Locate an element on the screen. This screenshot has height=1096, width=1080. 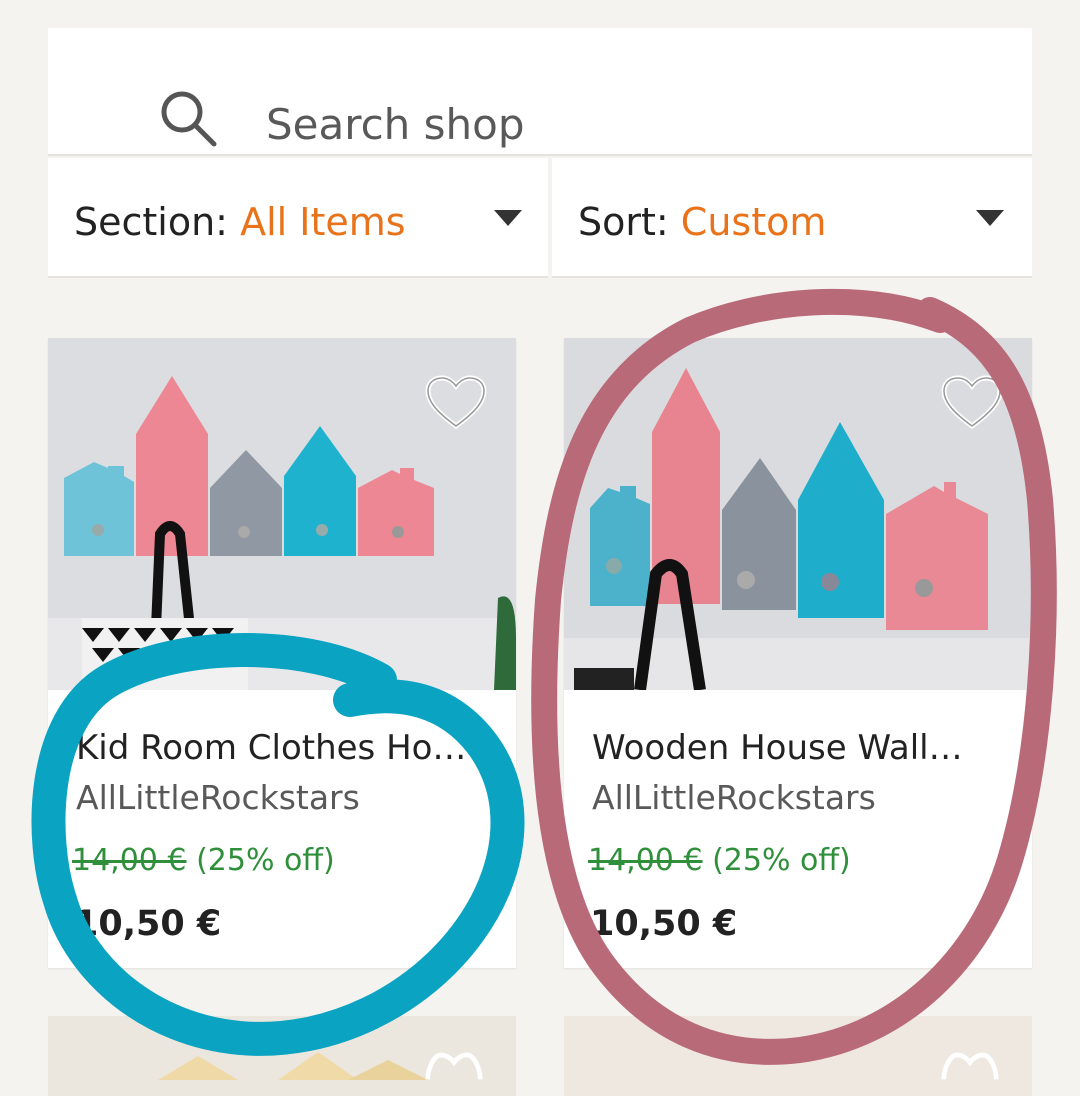
search-bar: Search shop is located at coordinates (540, 92).